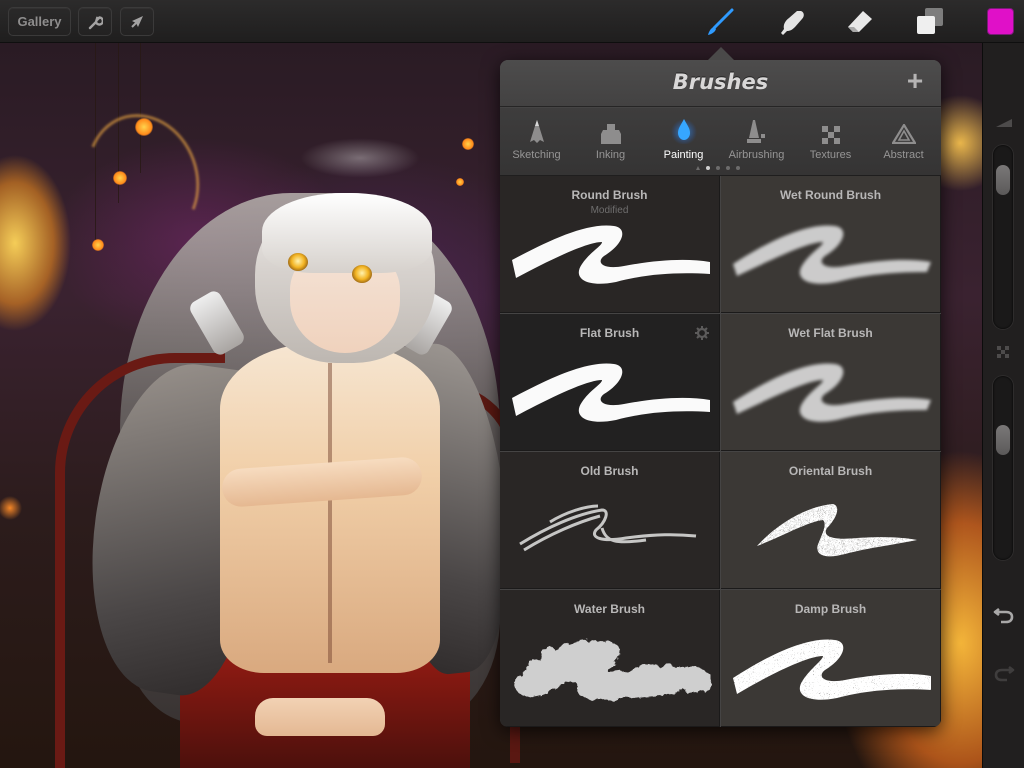  I want to click on redo-button, so click(1004, 673).